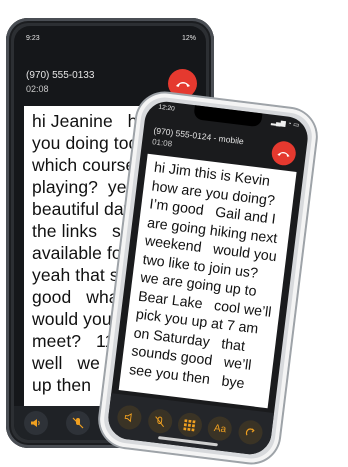 This screenshot has height=467, width=348. I want to click on android-status-bar: 9:23 12%, so click(111, 38).